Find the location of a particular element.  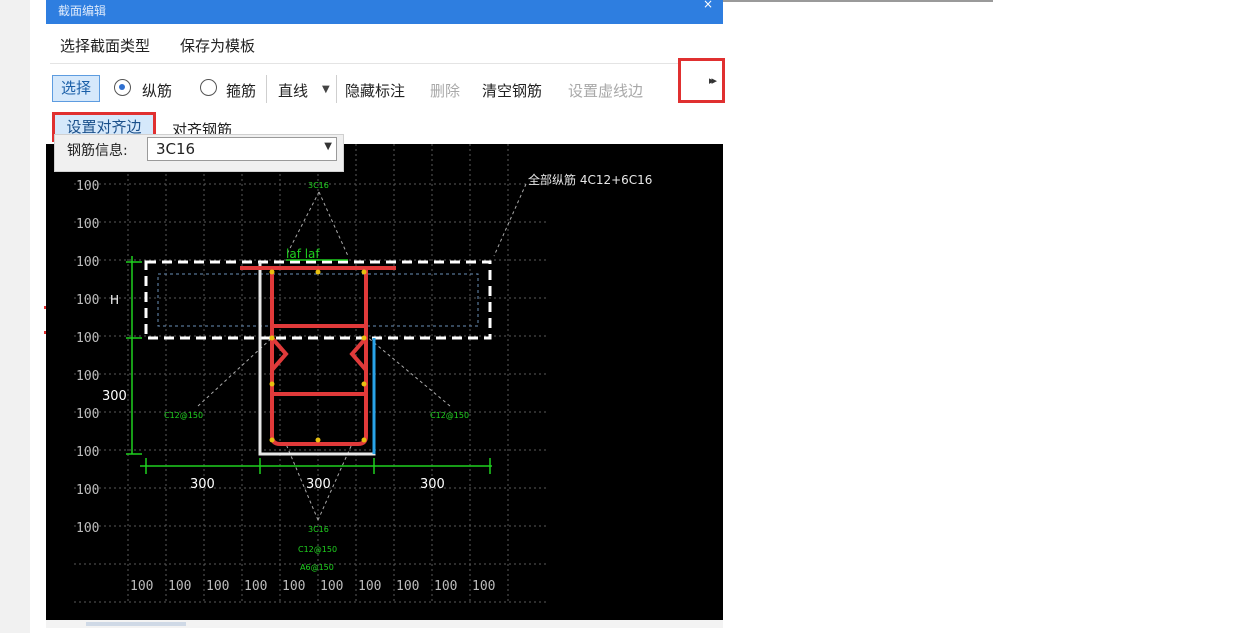

toolbar: 选择 纵筋 箍筋 直线 ▼ 隐藏标注 删除 清空钢筋 设置虚线边 is located at coordinates (384, 89).